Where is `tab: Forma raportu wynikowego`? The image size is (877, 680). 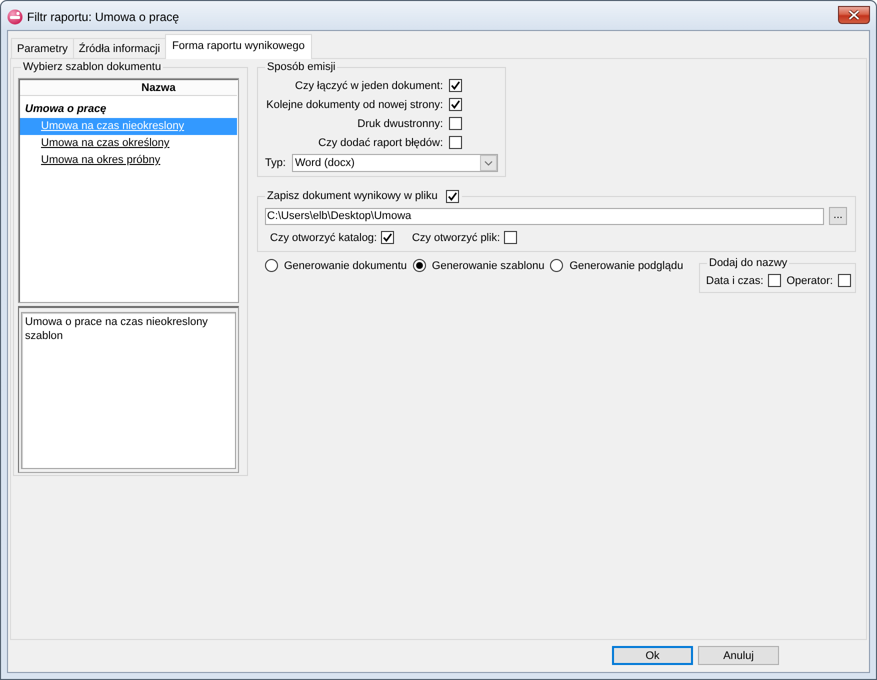 tab: Forma raportu wynikowego is located at coordinates (238, 46).